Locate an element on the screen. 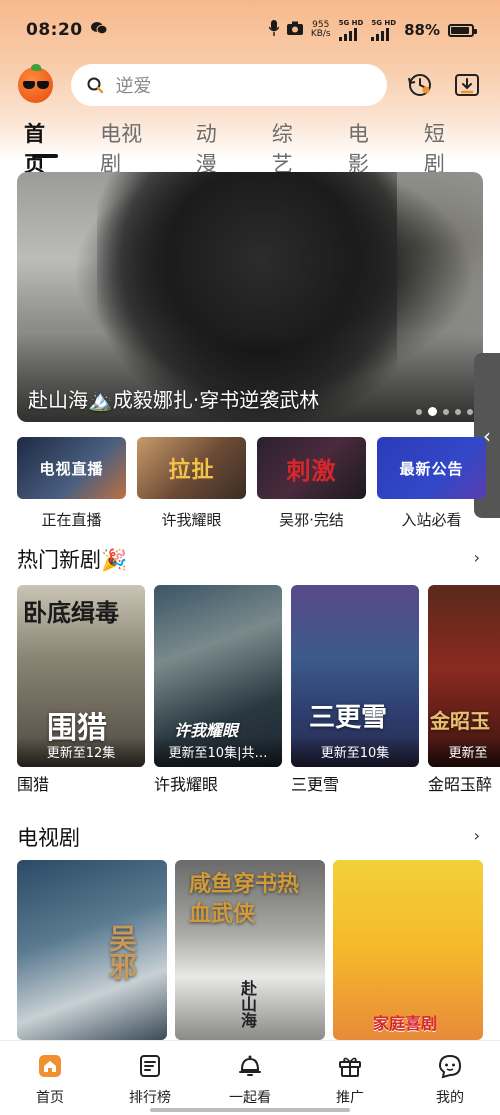 The image size is (500, 1115). drama-poster: 卧底缉毒 围猎 更新至12集 is located at coordinates (81, 676).